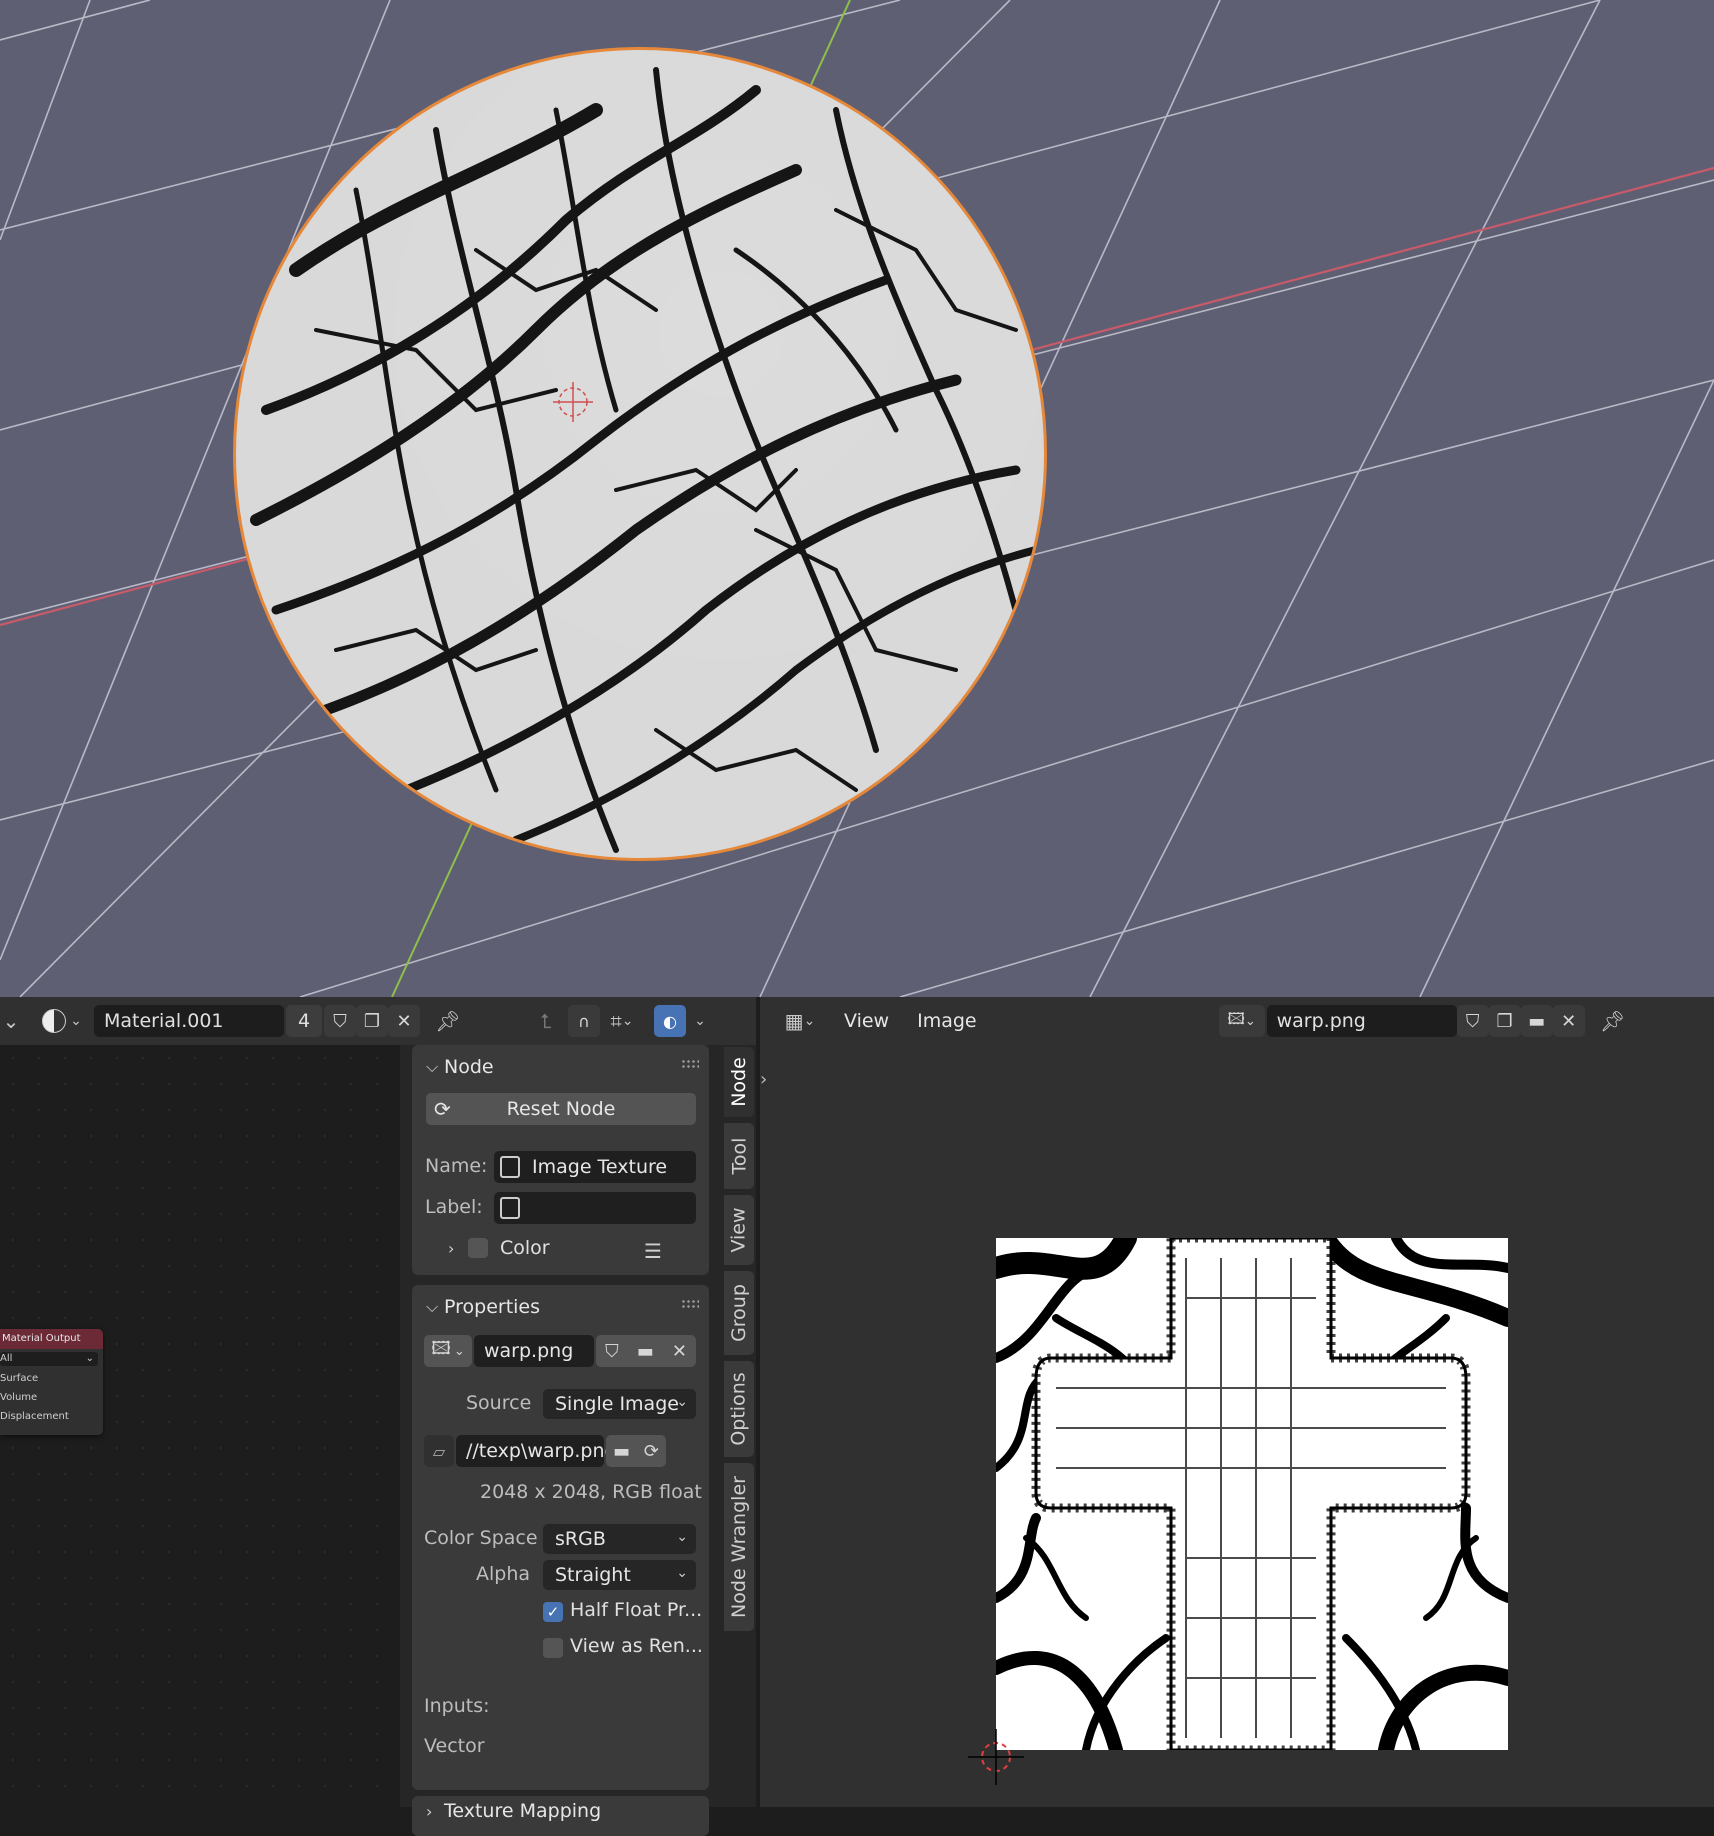 Image resolution: width=1714 pixels, height=1836 pixels. What do you see at coordinates (304, 1021) in the screenshot?
I see `material-user-count: 4` at bounding box center [304, 1021].